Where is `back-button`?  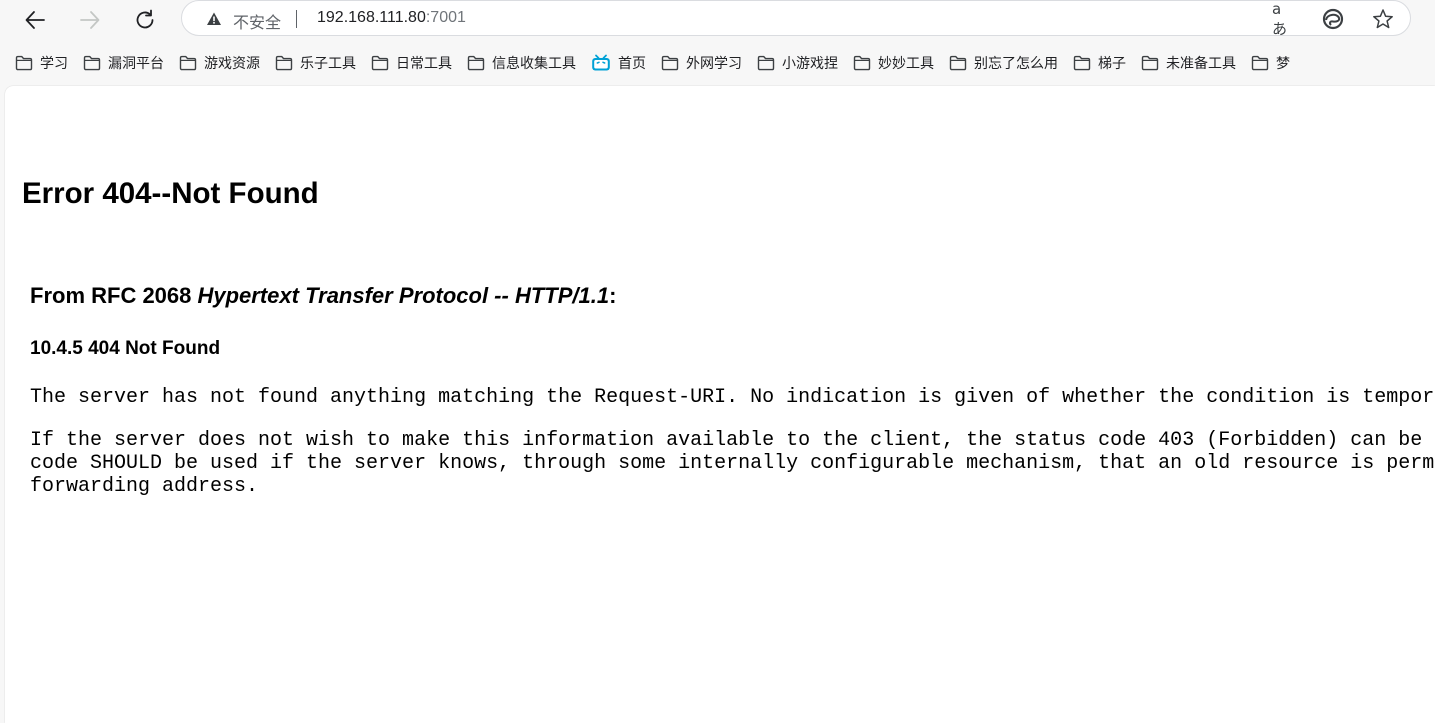 back-button is located at coordinates (35, 20).